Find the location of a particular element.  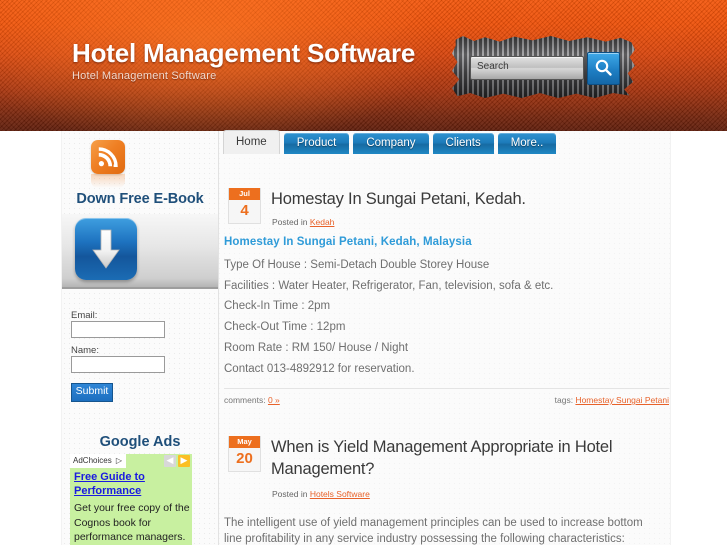

ebook-heading: Down Free E-Book is located at coordinates (140, 199).